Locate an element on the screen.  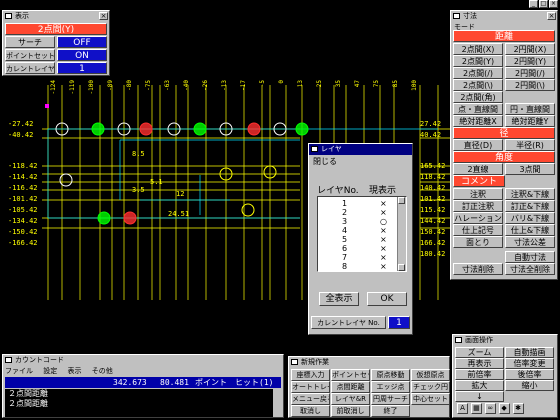
mode-button-note-under: 注釈&下線 is located at coordinates (530, 194).